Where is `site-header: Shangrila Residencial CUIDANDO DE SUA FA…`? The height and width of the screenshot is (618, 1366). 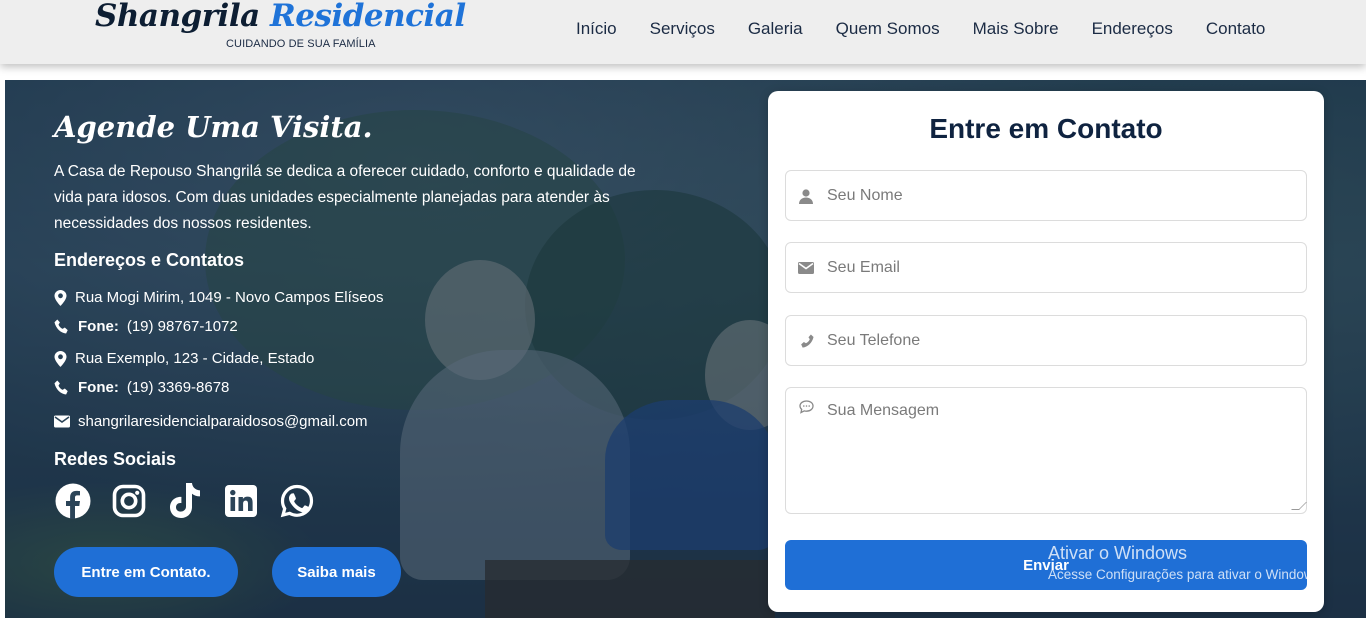
site-header: Shangrila Residencial CUIDANDO DE SUA FA… is located at coordinates (683, 32).